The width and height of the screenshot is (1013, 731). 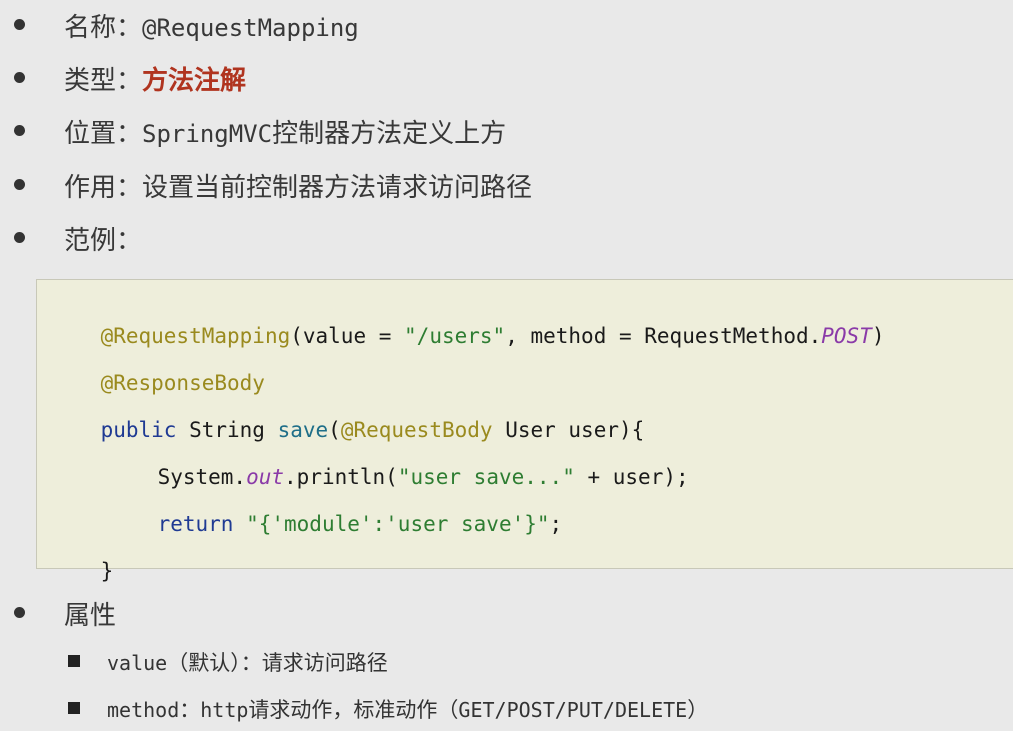 What do you see at coordinates (506, 662) in the screenshot?
I see `attribute-value-item: value（默认）：请求访问路径` at bounding box center [506, 662].